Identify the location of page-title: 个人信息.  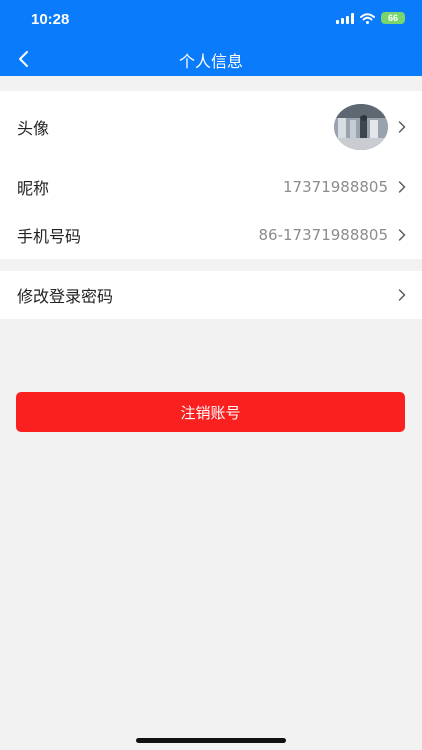
(210, 61).